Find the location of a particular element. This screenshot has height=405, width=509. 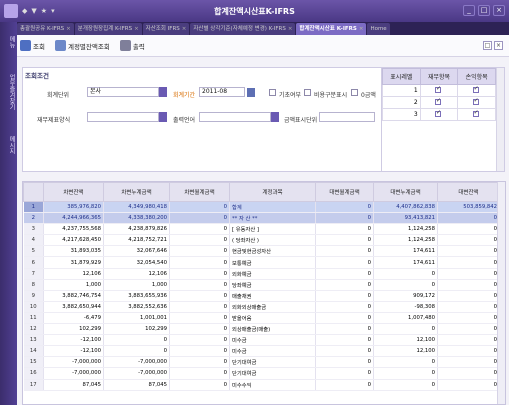

debit-cumulative-cell: 32,067,646 is located at coordinates (136, 251).